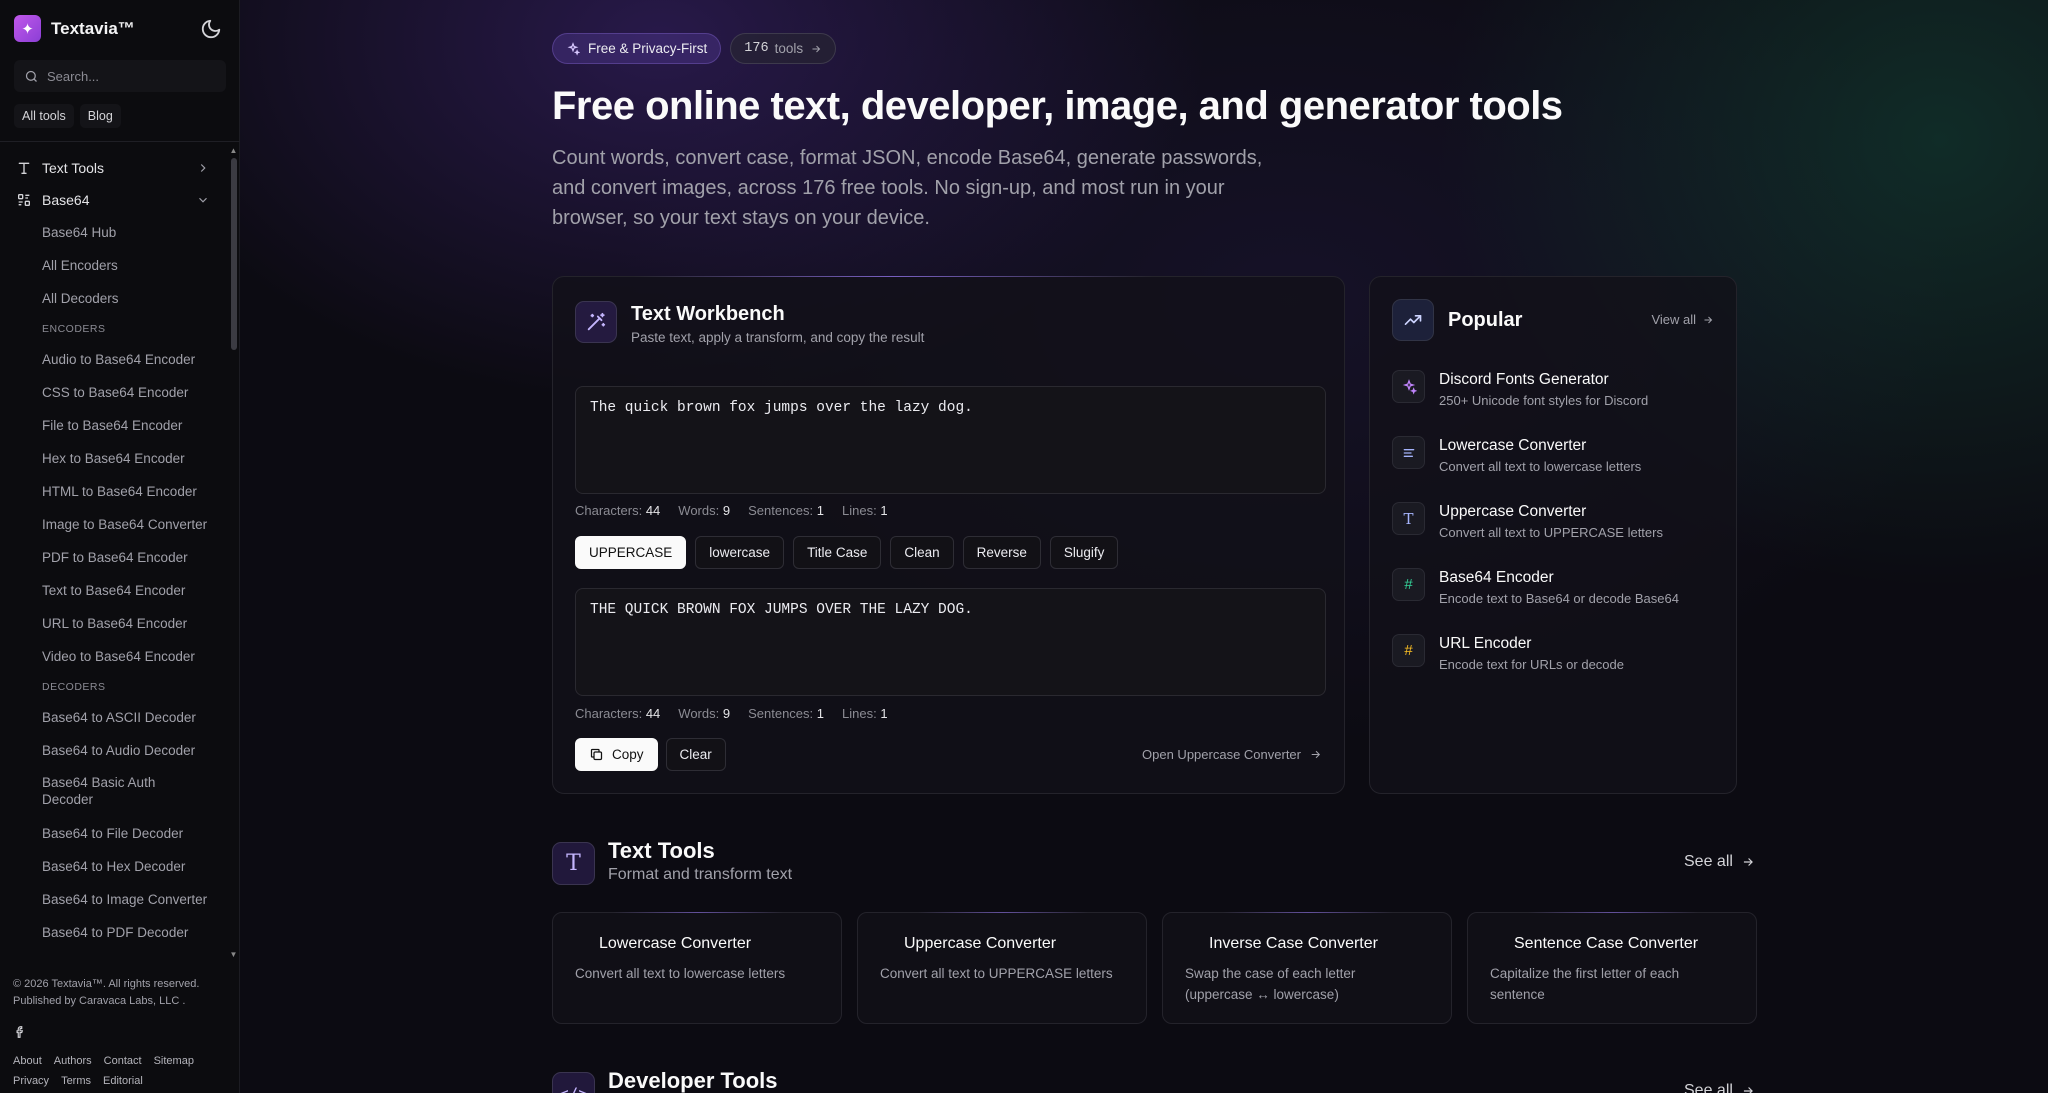 The image size is (2048, 1093). I want to click on sidebar-item: Base64 to ASCII Decoder, so click(115, 717).